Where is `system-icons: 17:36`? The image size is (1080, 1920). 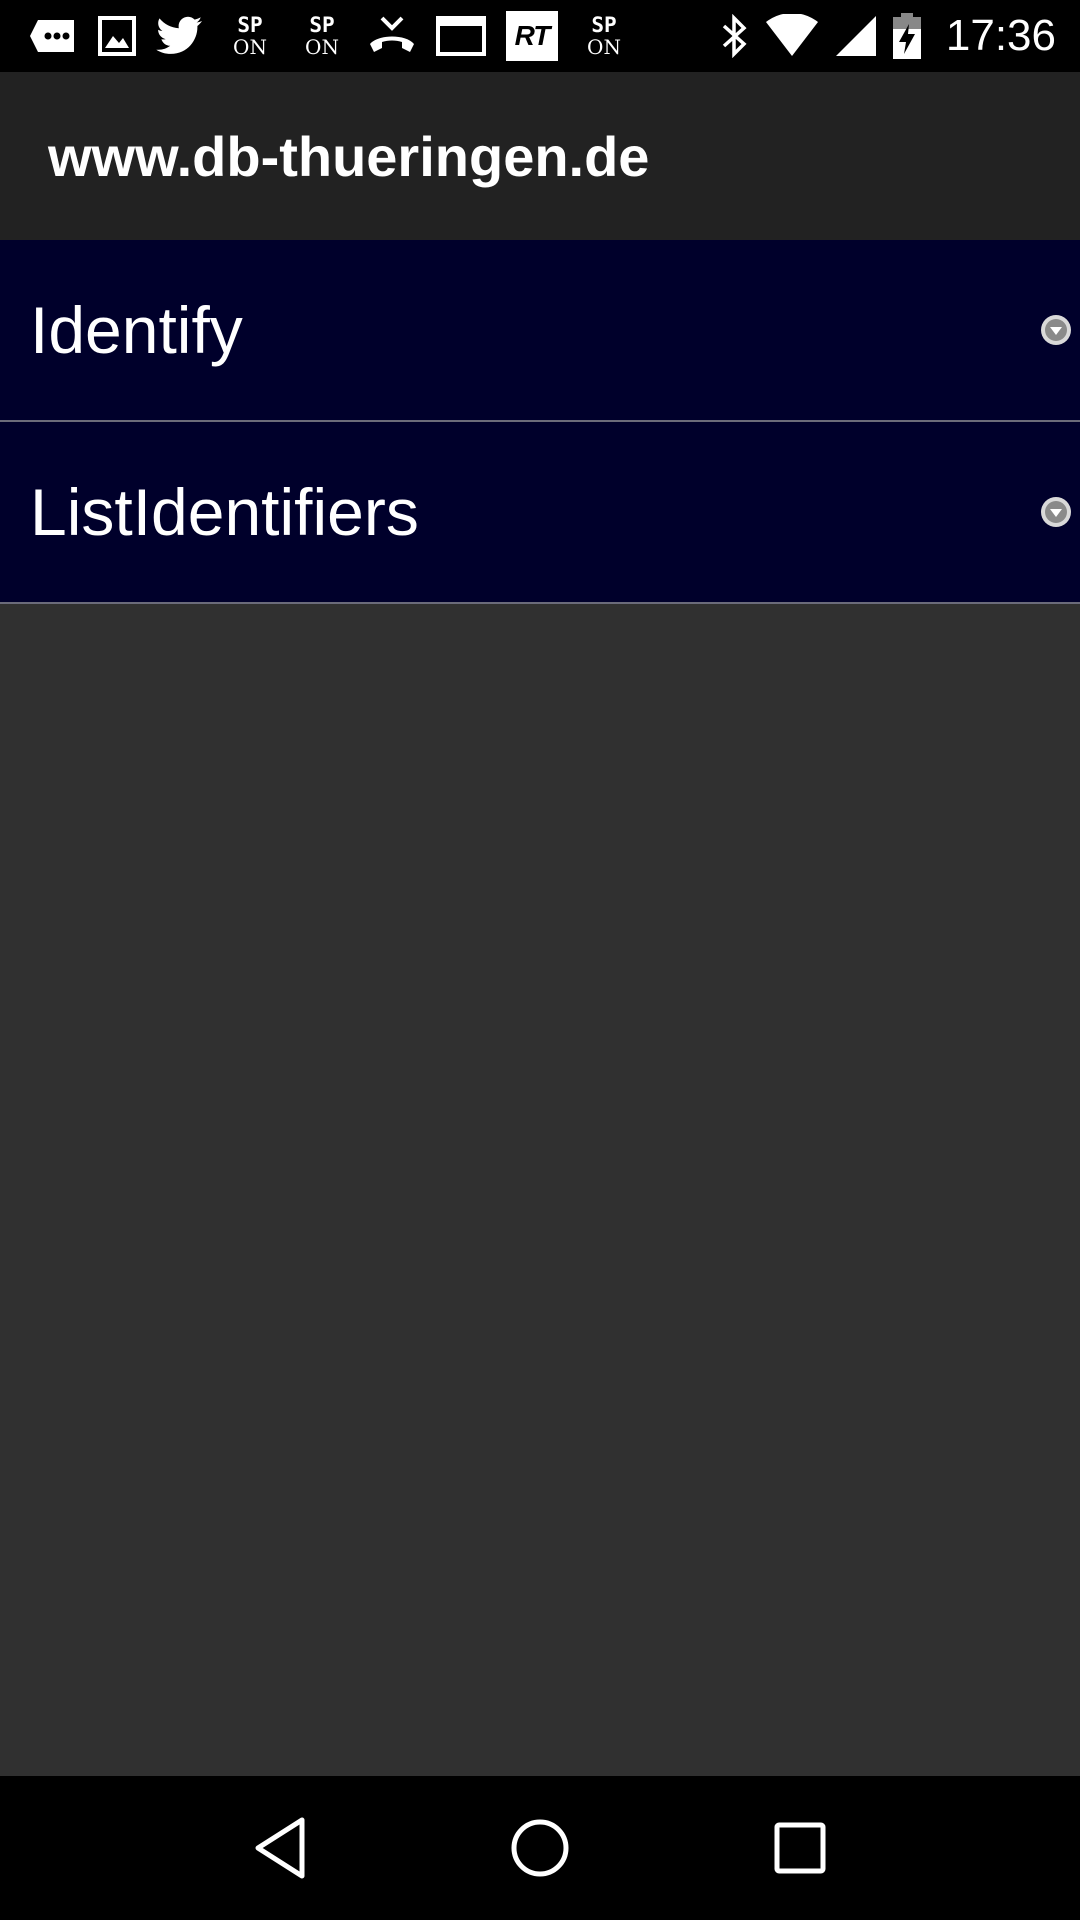 system-icons: 17:36 is located at coordinates (888, 36).